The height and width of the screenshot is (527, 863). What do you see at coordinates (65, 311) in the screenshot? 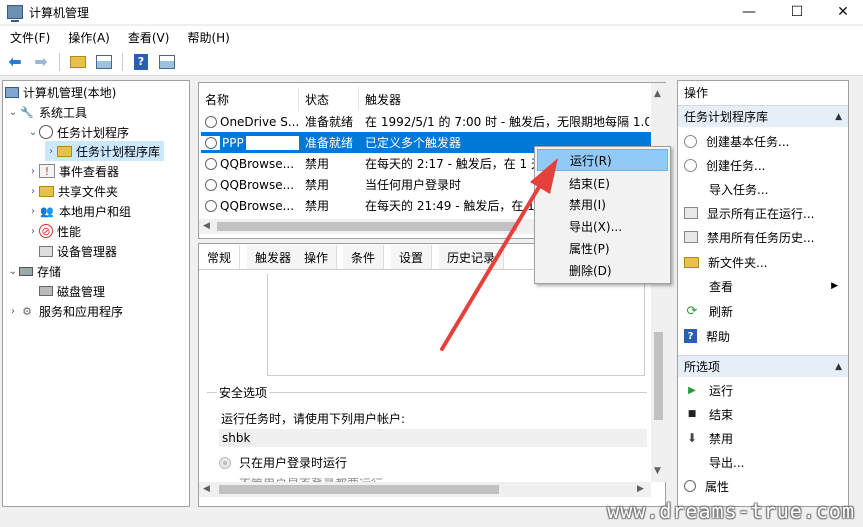
I see `tree-item-services-apps: › ⚙ 服务和应用程序` at bounding box center [65, 311].